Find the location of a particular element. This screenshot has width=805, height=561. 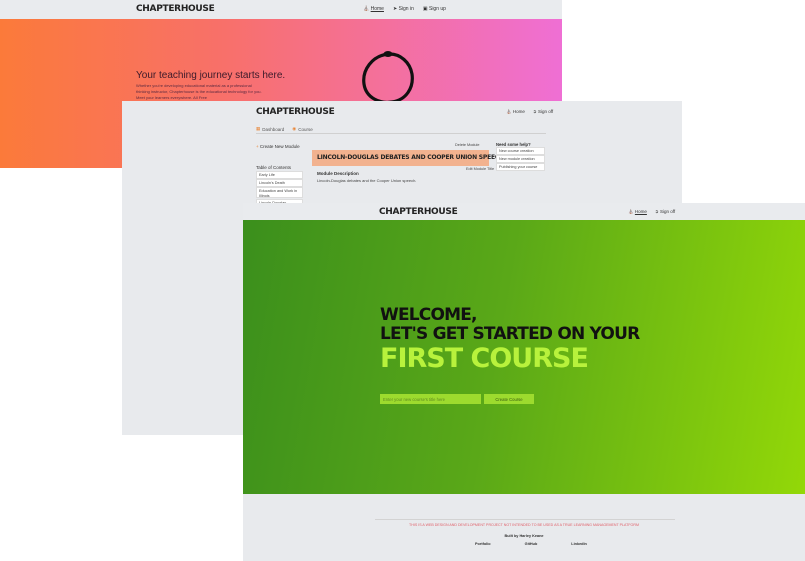

course-title-input is located at coordinates (430, 399).